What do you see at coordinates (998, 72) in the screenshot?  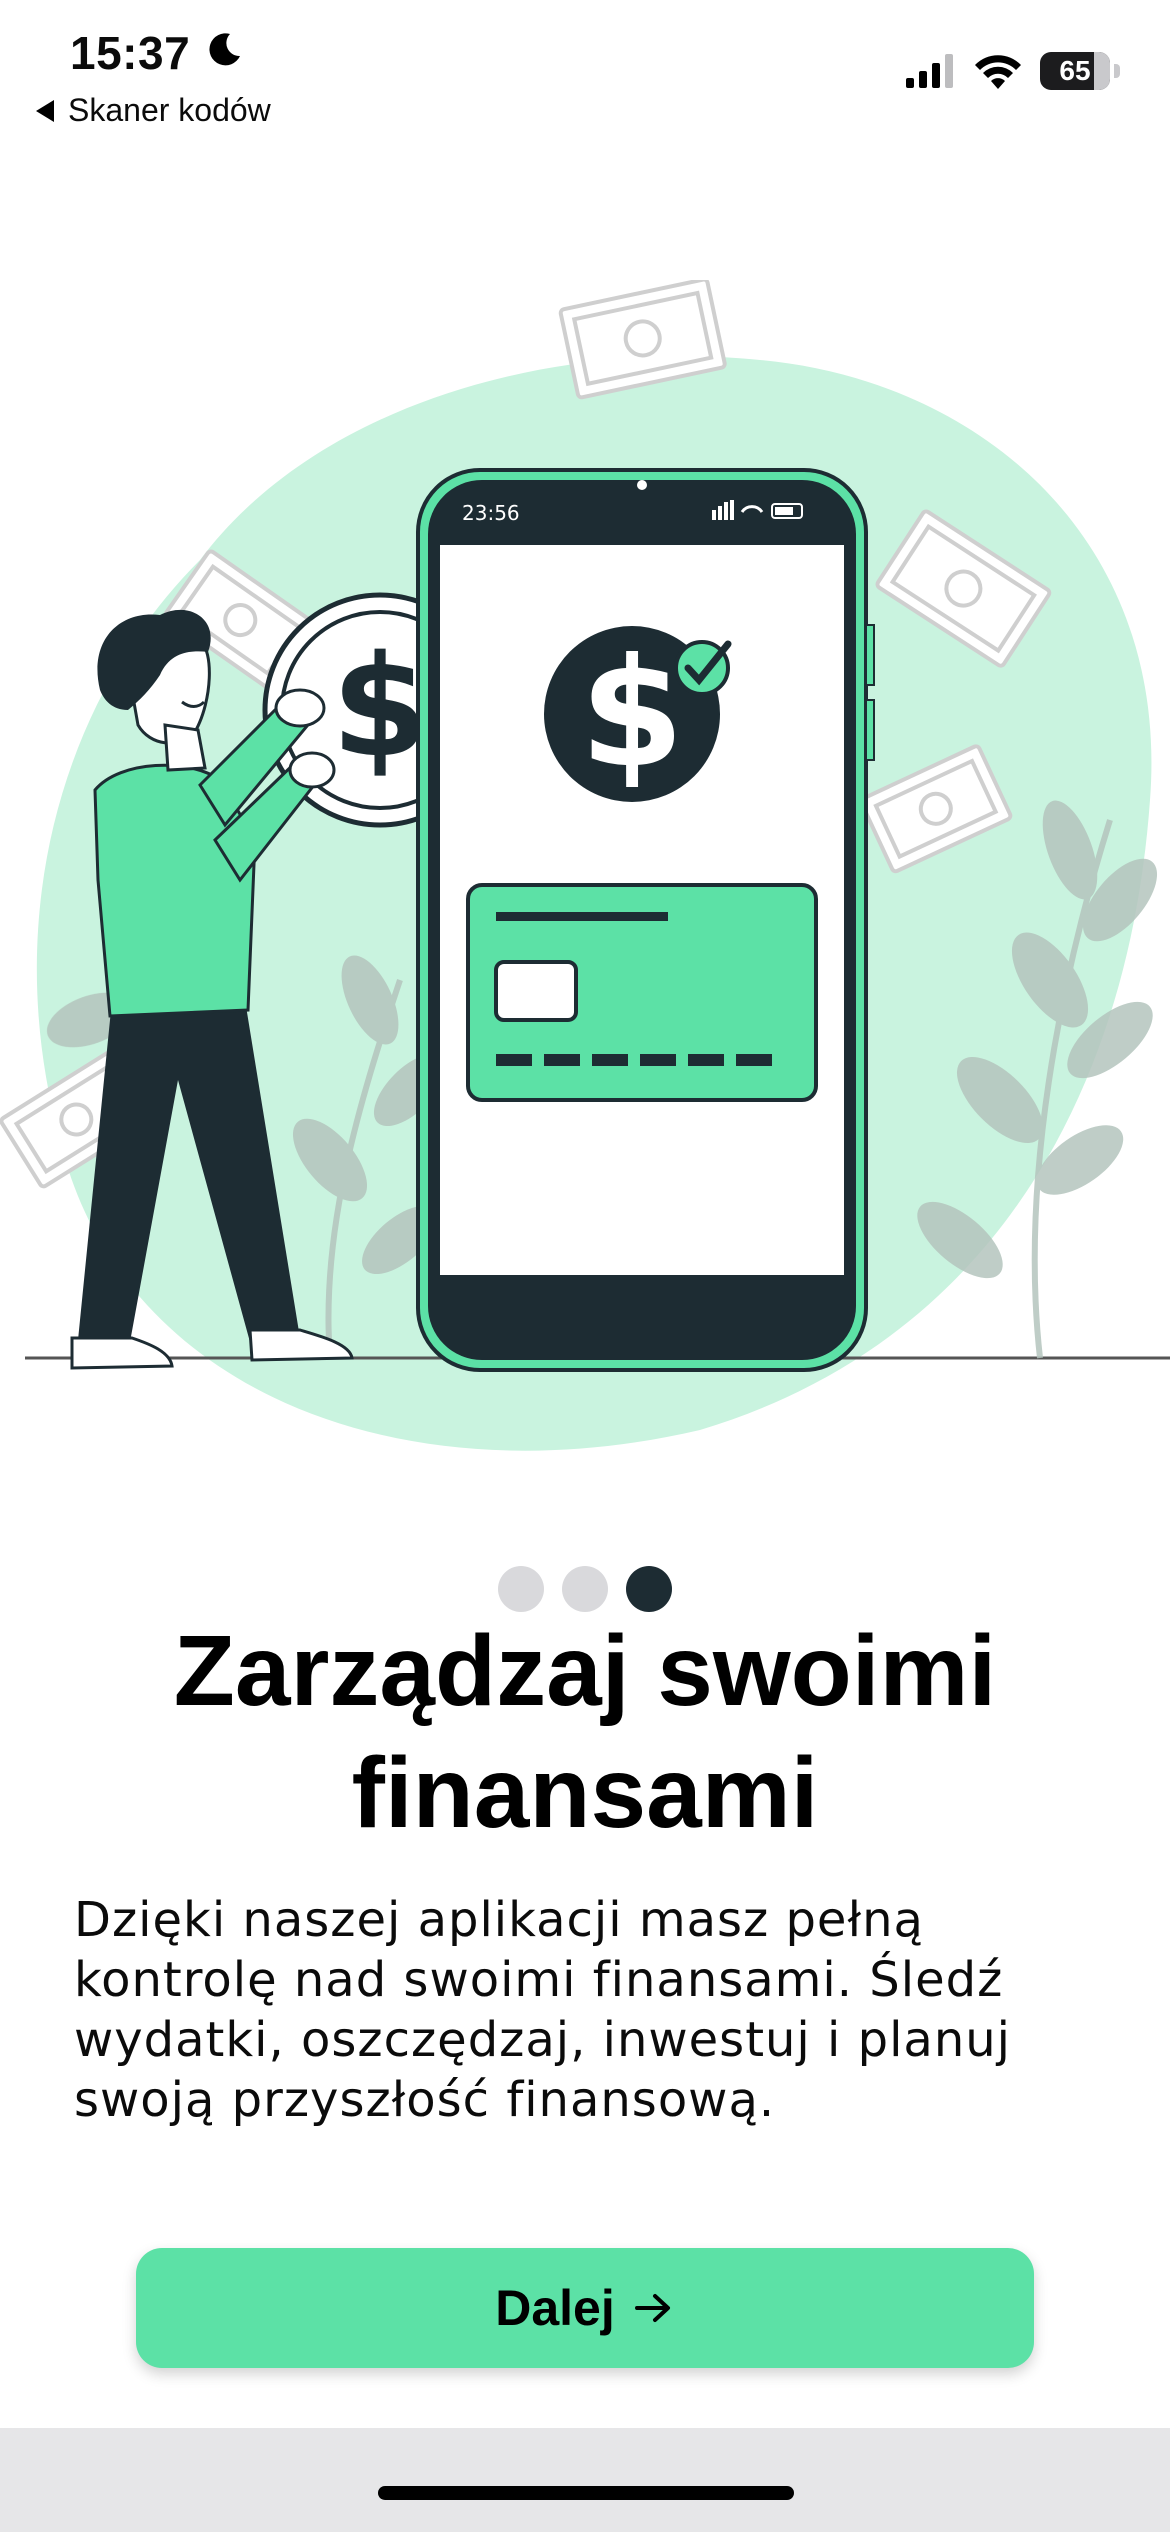 I see `wifi-icon` at bounding box center [998, 72].